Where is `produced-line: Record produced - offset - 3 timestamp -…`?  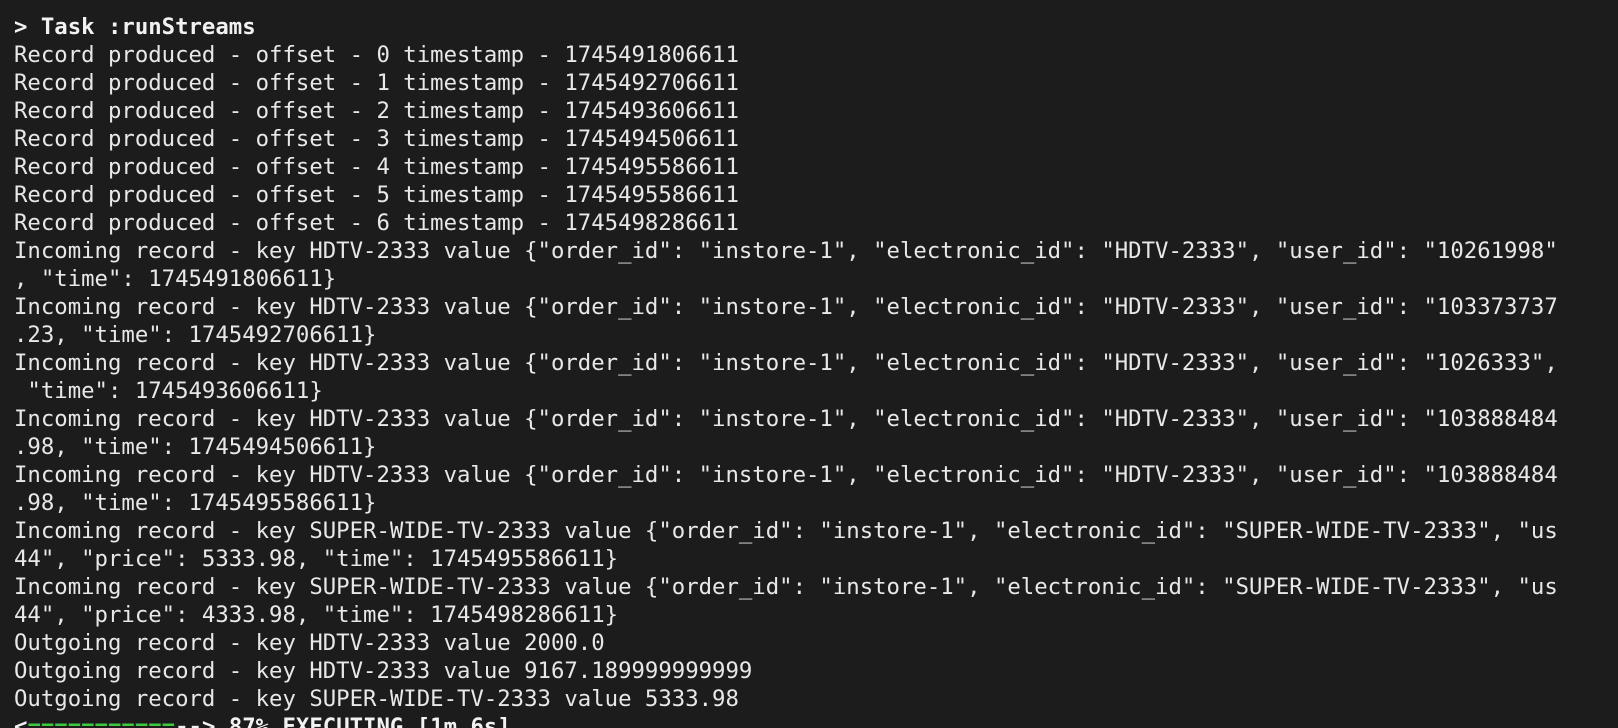 produced-line: Record produced - offset - 3 timestamp -… is located at coordinates (376, 139).